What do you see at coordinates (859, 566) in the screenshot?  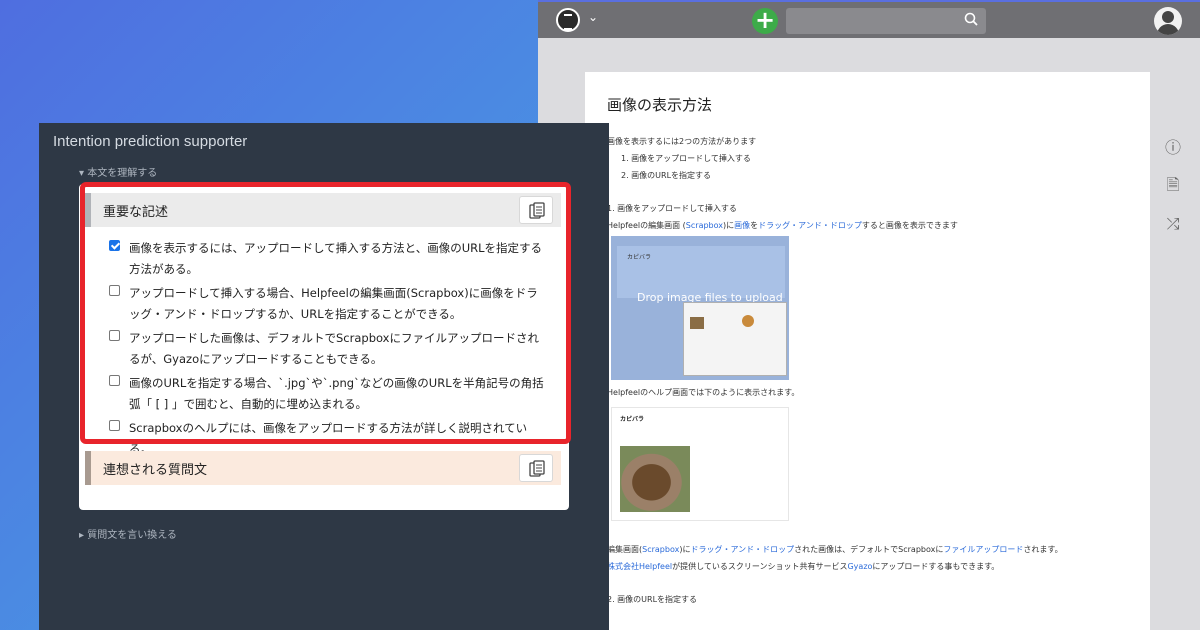 I see `link-gyazo: Gyazo` at bounding box center [859, 566].